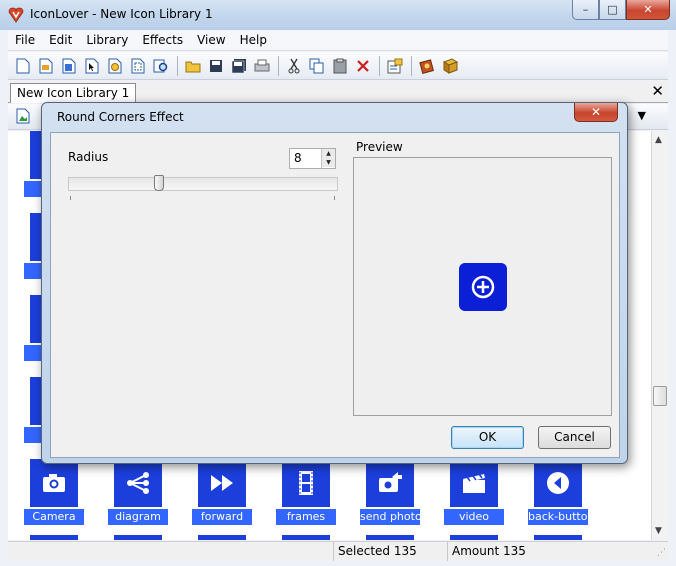 The image size is (676, 566). I want to click on tab-new-icon-library-1: New Icon Library 1, so click(73, 93).